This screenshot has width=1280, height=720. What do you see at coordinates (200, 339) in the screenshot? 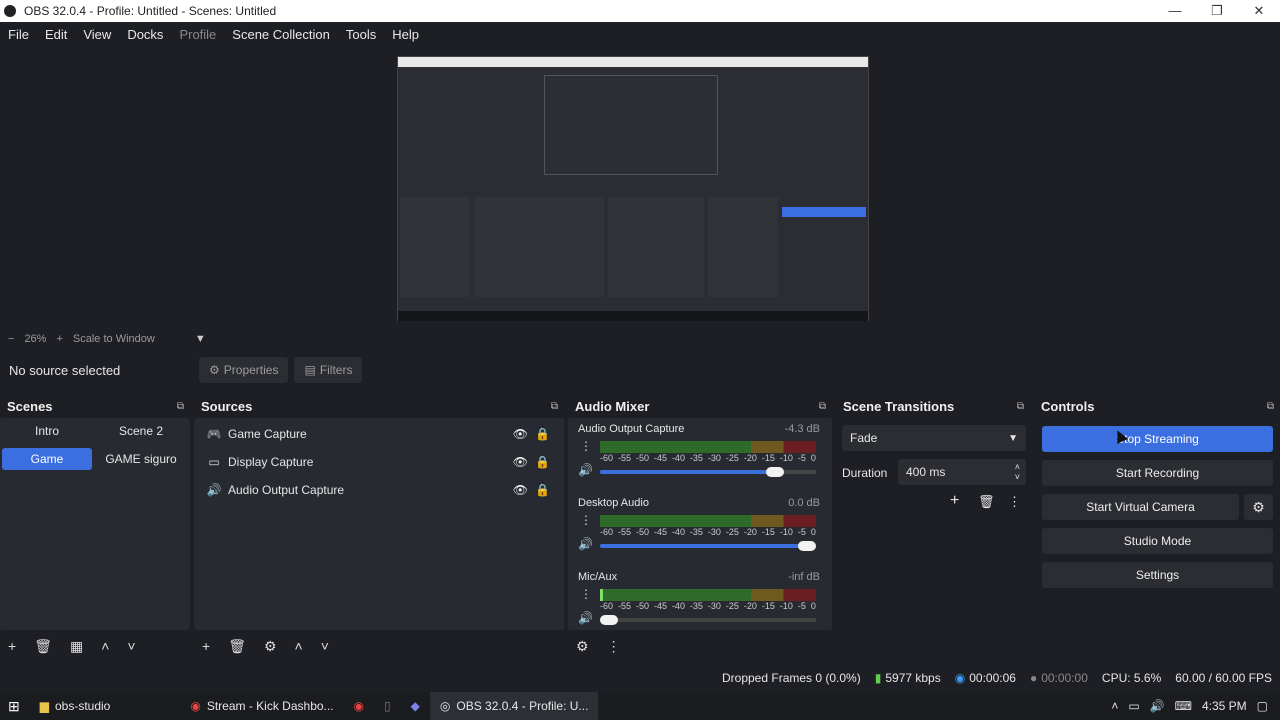
I see `chevron-down-icon: ▼` at bounding box center [200, 339].